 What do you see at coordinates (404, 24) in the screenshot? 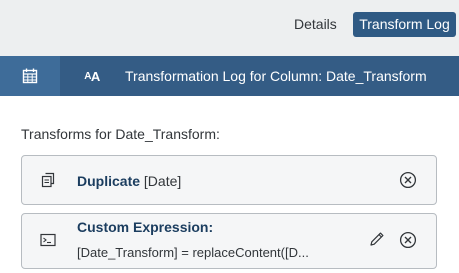
I see `tab-transform-log: Transform Log` at bounding box center [404, 24].